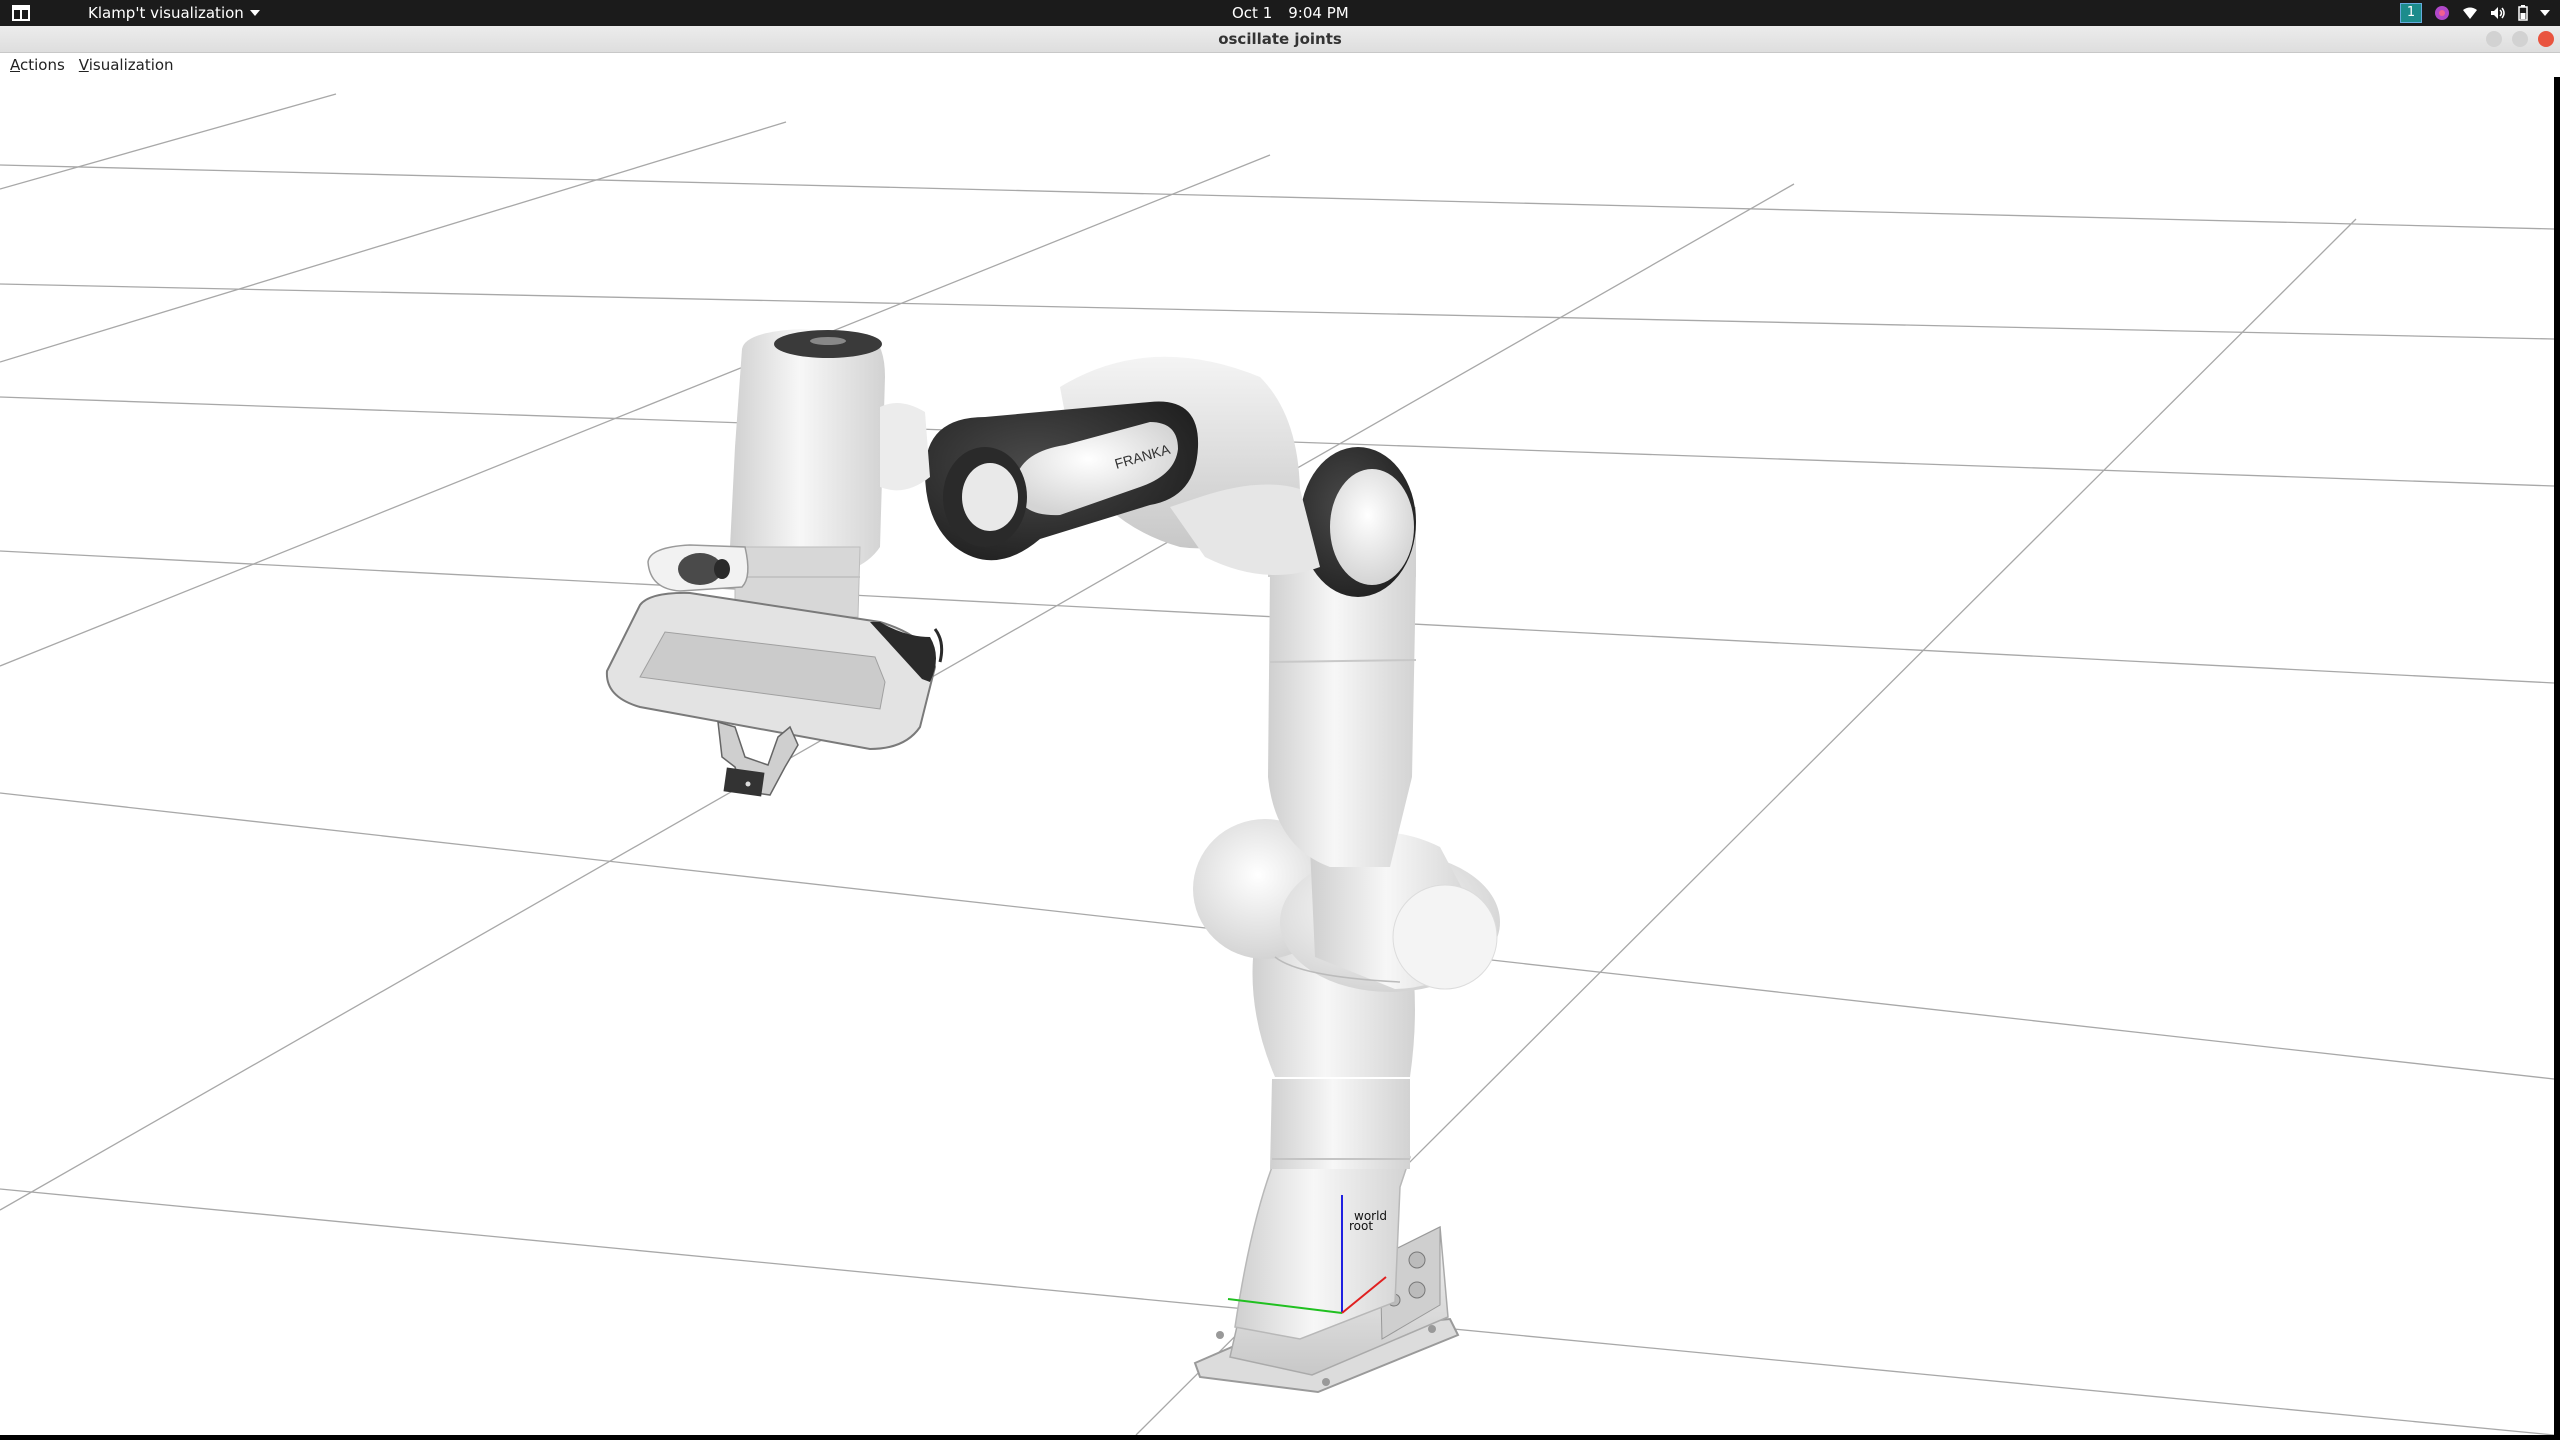  What do you see at coordinates (1358, 522) in the screenshot?
I see `robot-joint-shoulder` at bounding box center [1358, 522].